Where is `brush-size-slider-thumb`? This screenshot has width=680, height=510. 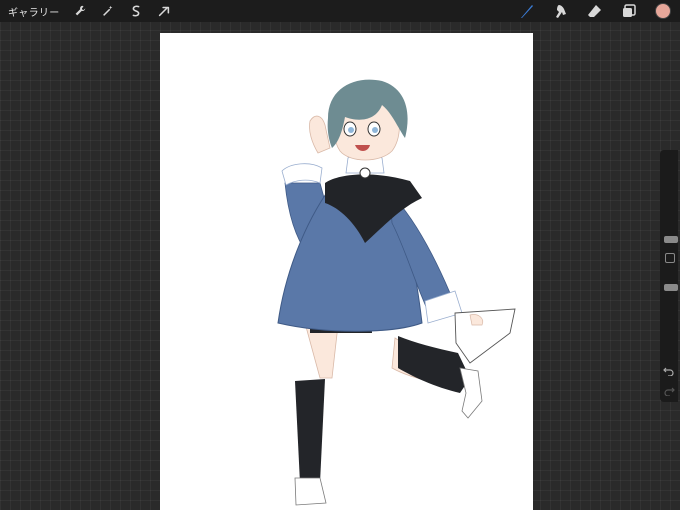
brush-size-slider-thumb is located at coordinates (671, 240).